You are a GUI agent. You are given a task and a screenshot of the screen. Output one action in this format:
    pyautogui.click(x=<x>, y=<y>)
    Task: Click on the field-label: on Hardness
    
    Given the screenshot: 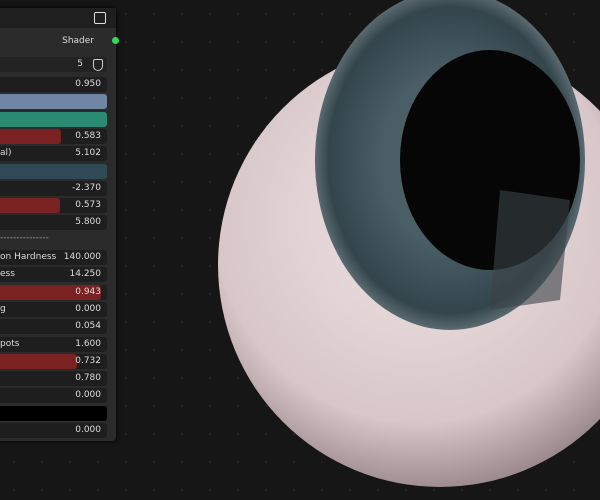 What is the action you would take?
    pyautogui.click(x=28, y=257)
    